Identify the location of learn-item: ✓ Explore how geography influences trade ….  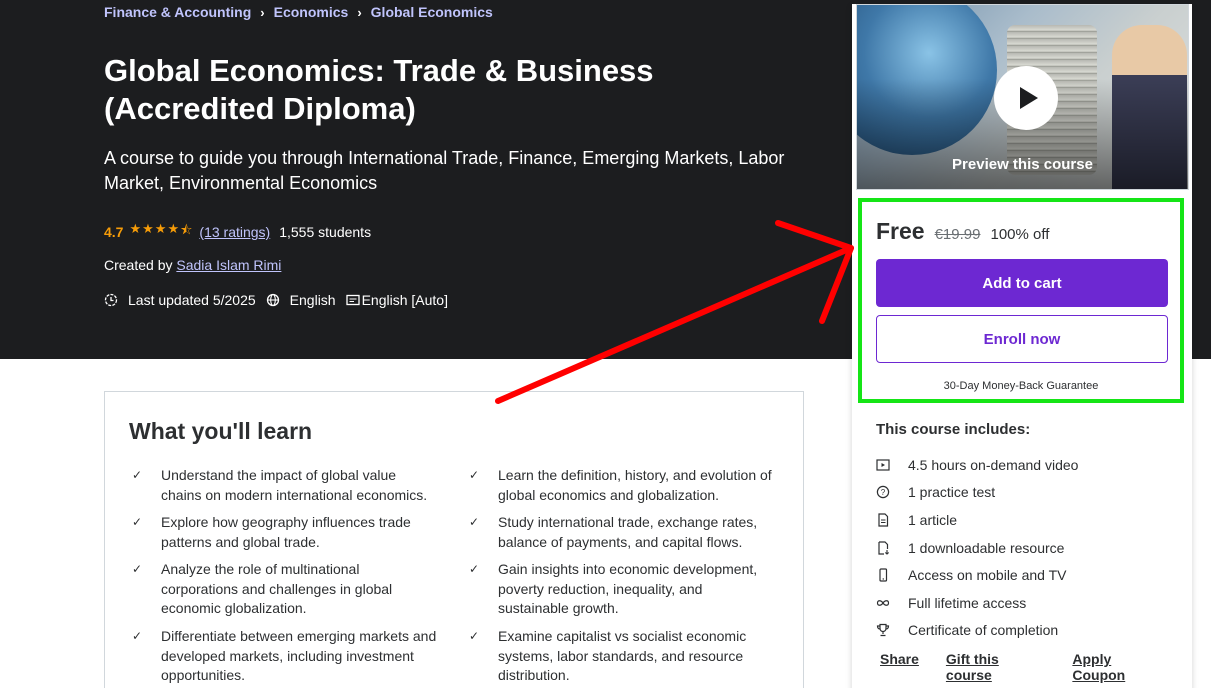
(284, 536).